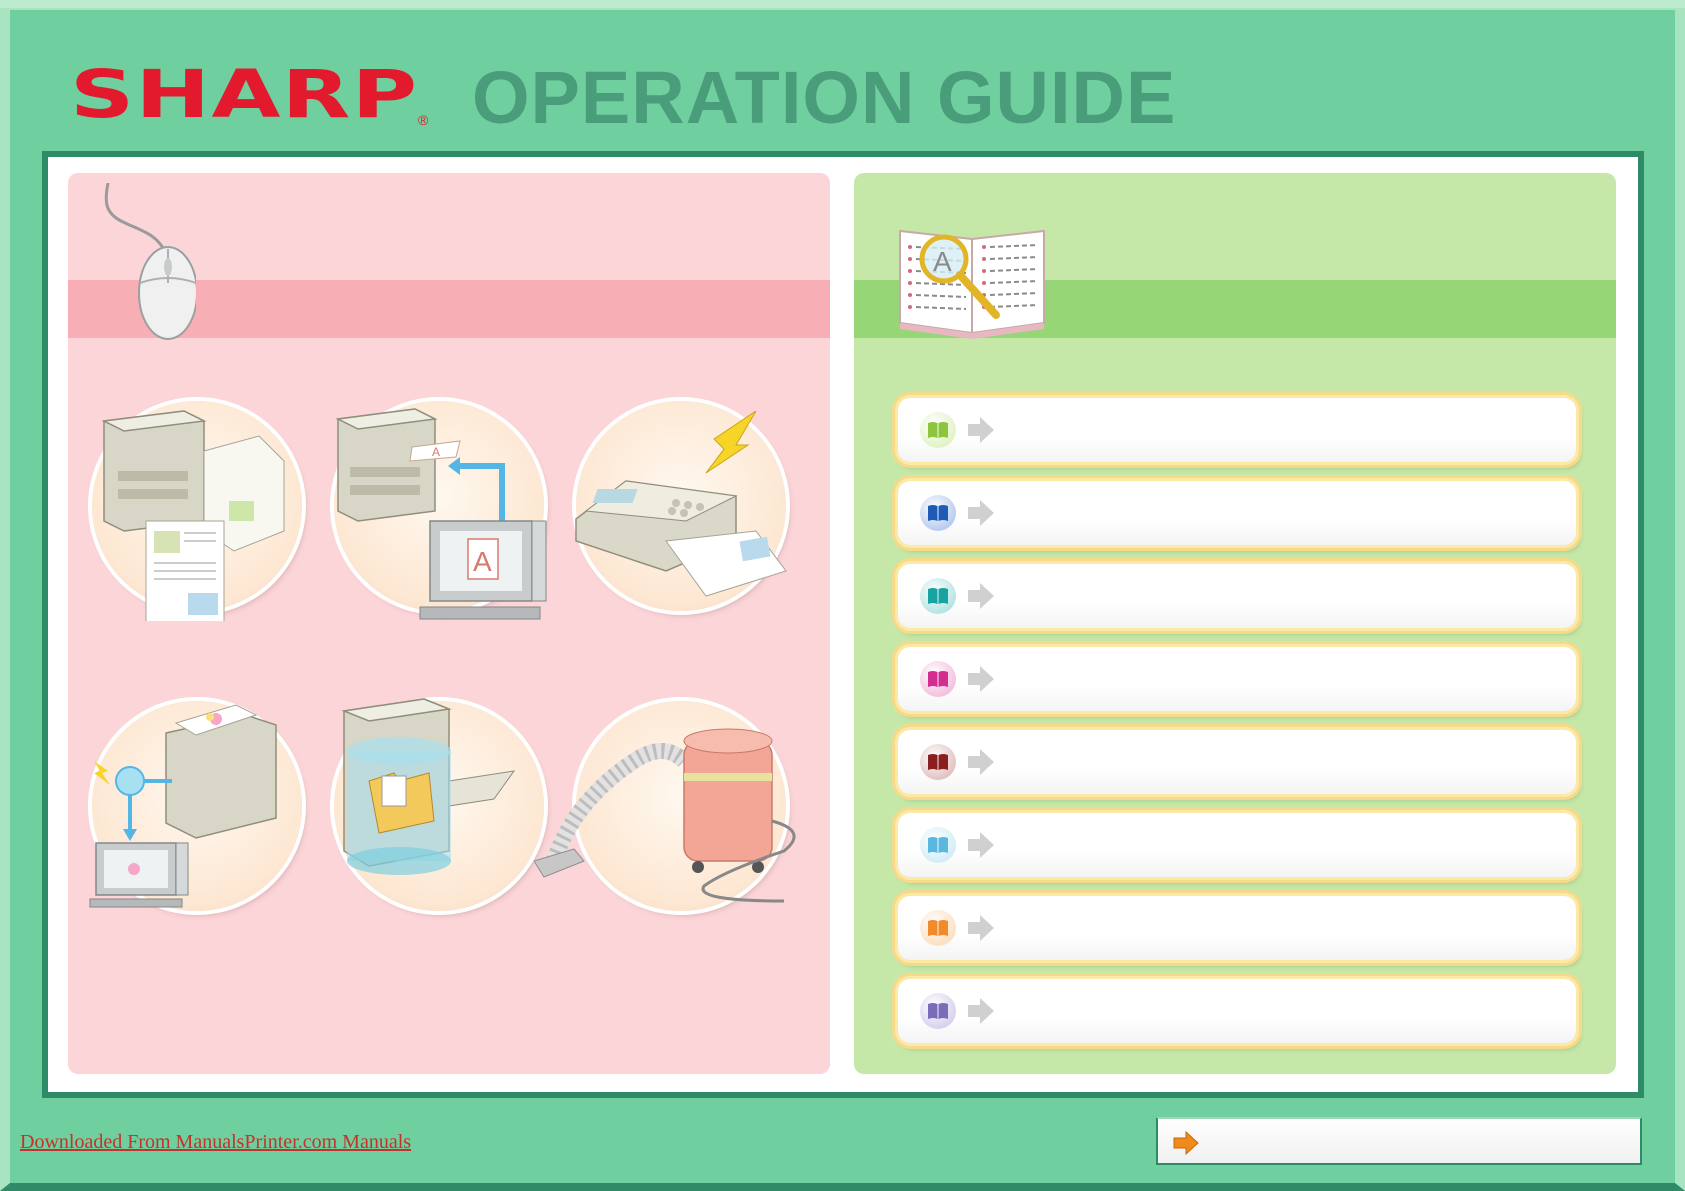 The image size is (1685, 1191). What do you see at coordinates (244, 94) in the screenshot?
I see `sharp-logo: SHARP` at bounding box center [244, 94].